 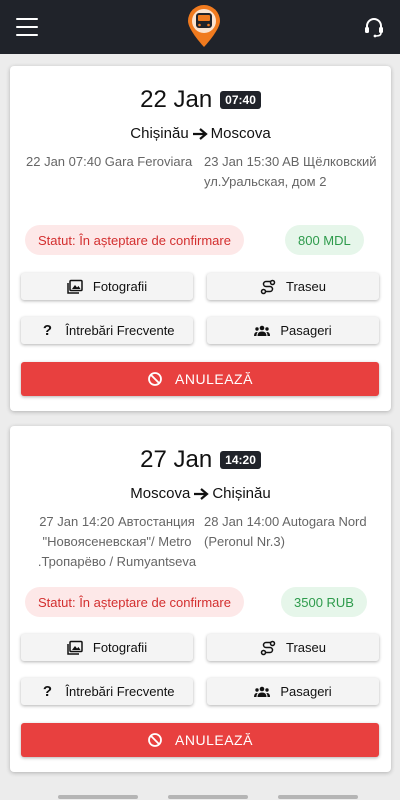 I want to click on booking-route: Moscova Chișinău, so click(x=200, y=493).